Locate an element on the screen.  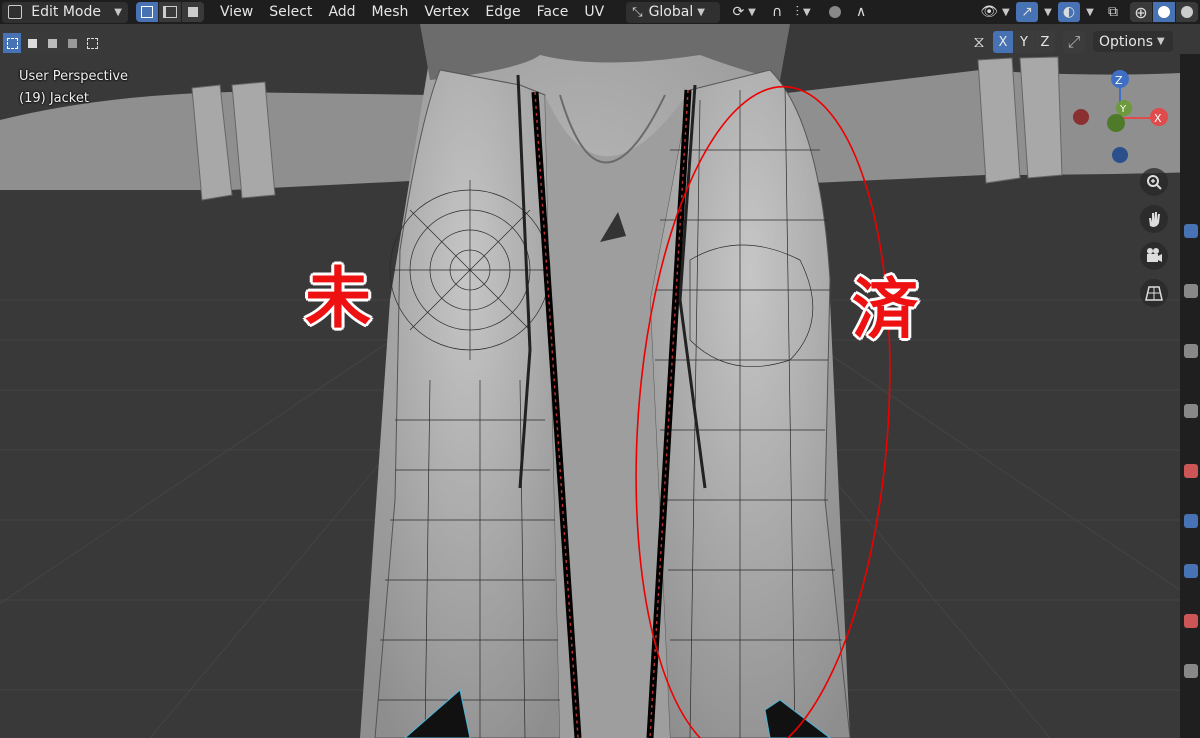
select-intersect-icon is located at coordinates (92, 43).